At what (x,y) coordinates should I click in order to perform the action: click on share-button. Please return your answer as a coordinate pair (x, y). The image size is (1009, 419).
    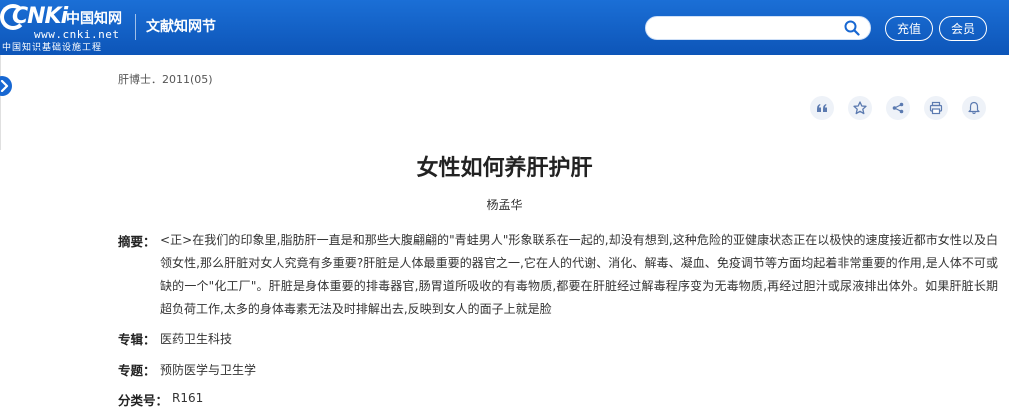
    Looking at the image, I should click on (898, 108).